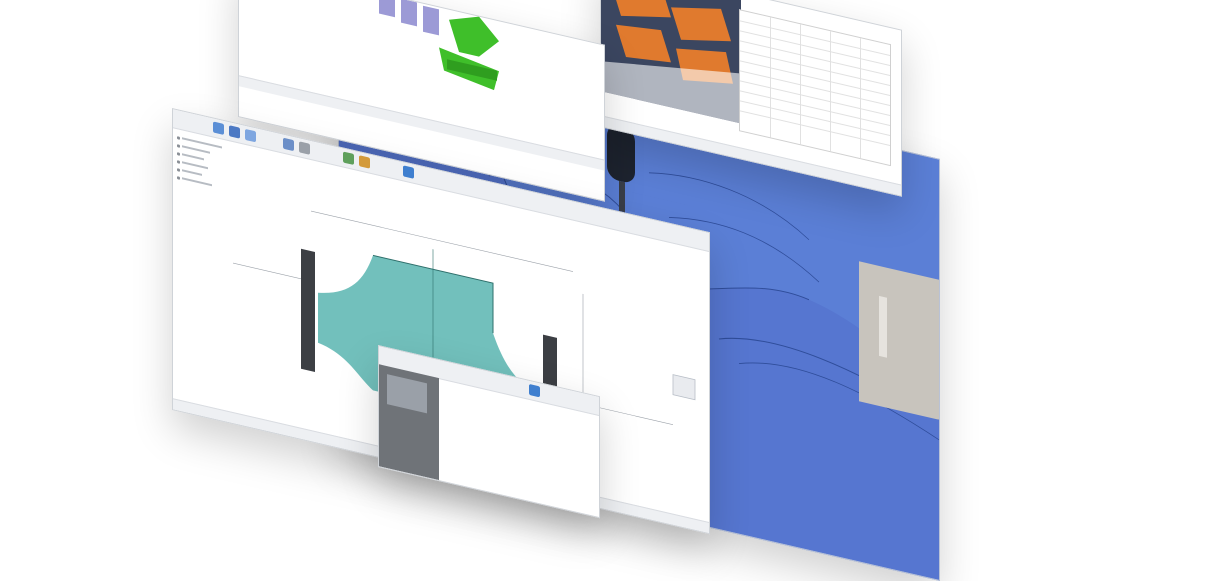 The width and height of the screenshot is (1224, 581). What do you see at coordinates (409, 18) in the screenshot?
I see `lattice-part-icon` at bounding box center [409, 18].